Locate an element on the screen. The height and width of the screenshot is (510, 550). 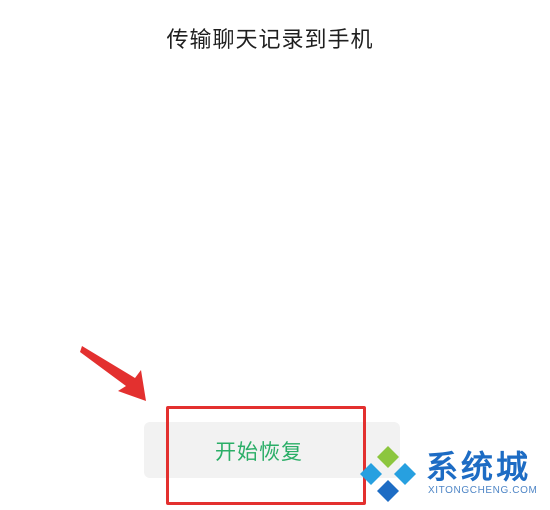
watermark: 系统城 XITONGCHENG.COM is located at coordinates (453, 473).